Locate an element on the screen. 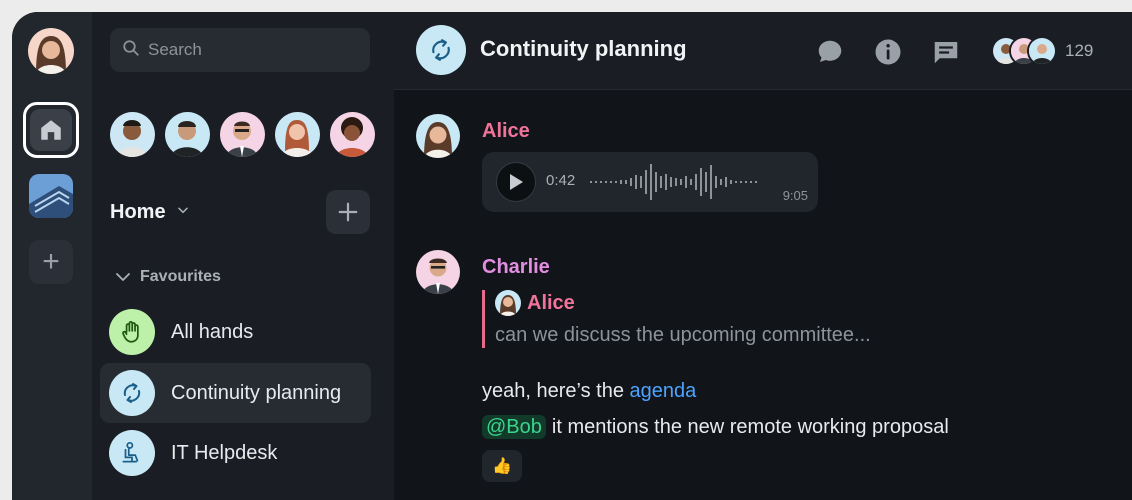 The image size is (1132, 500). room-item-continuity-planning: Continuity planning is located at coordinates (235, 393).